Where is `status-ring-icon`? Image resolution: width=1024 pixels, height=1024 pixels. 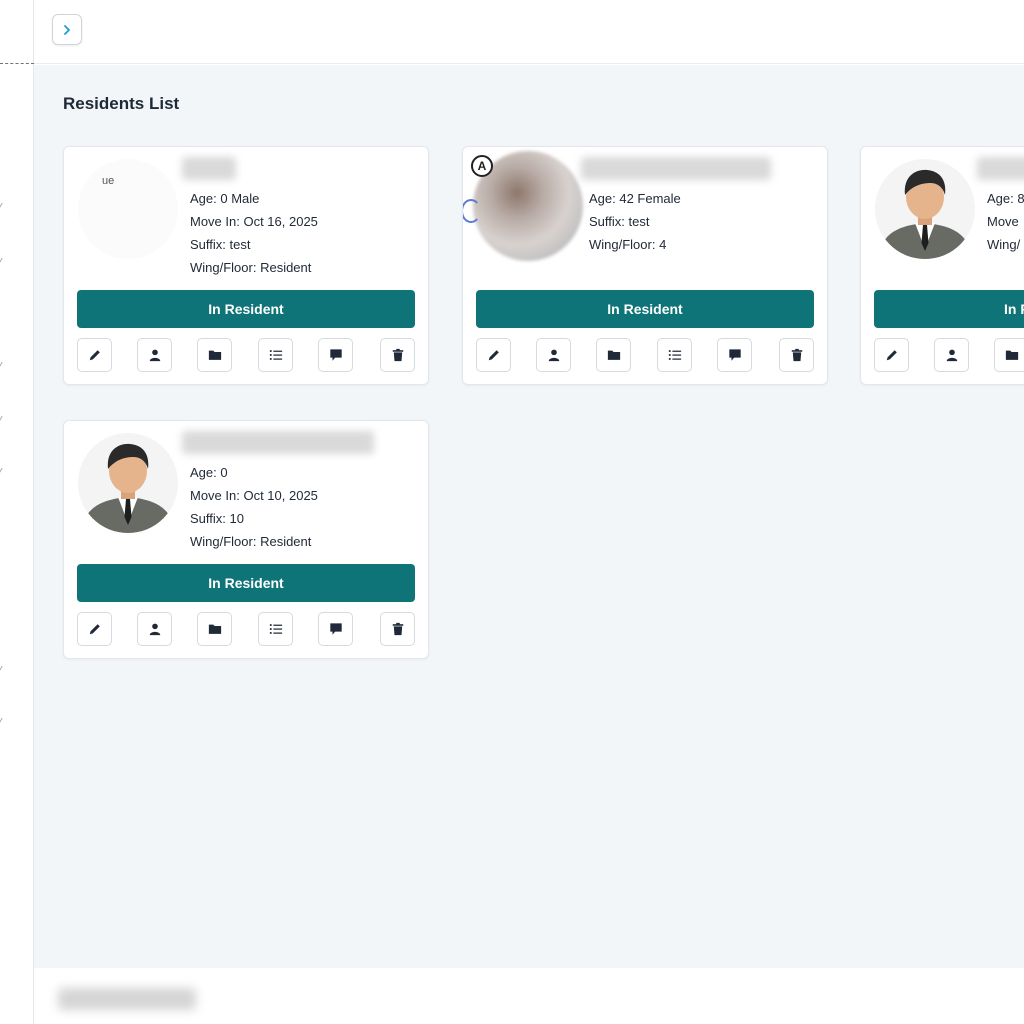 status-ring-icon is located at coordinates (472, 211).